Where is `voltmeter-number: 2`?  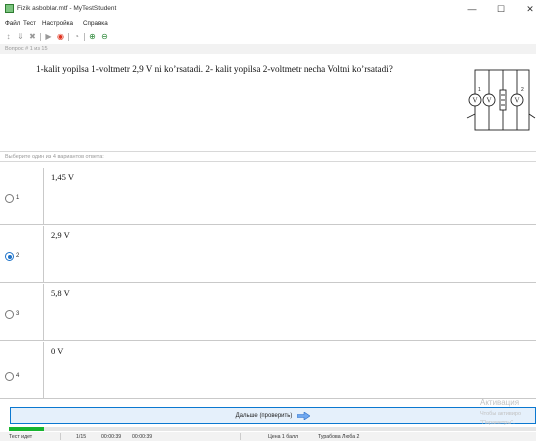
voltmeter-number: 2 is located at coordinates (522, 90).